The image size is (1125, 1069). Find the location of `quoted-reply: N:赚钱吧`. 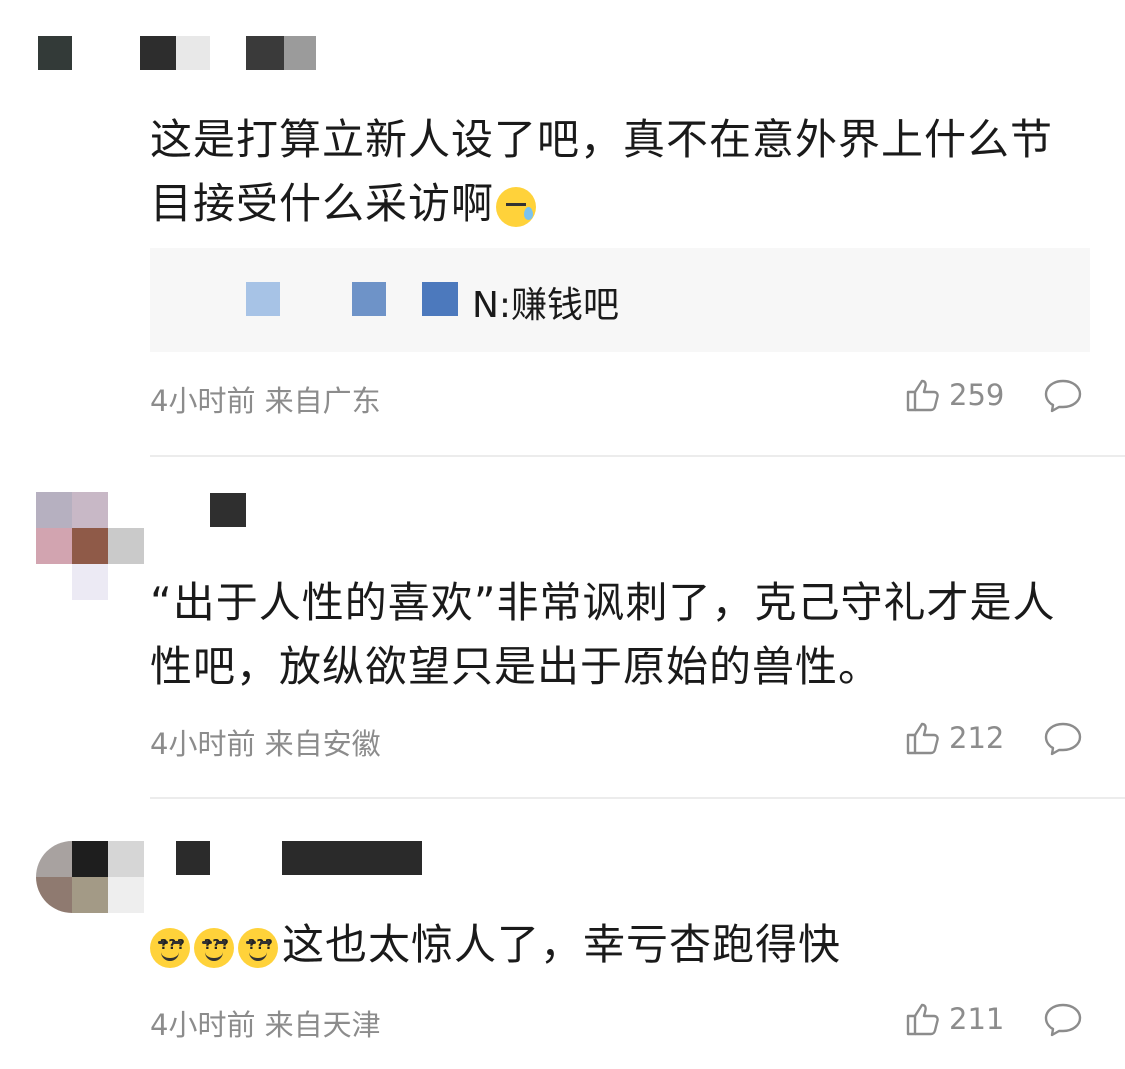

quoted-reply: N:赚钱吧 is located at coordinates (620, 300).